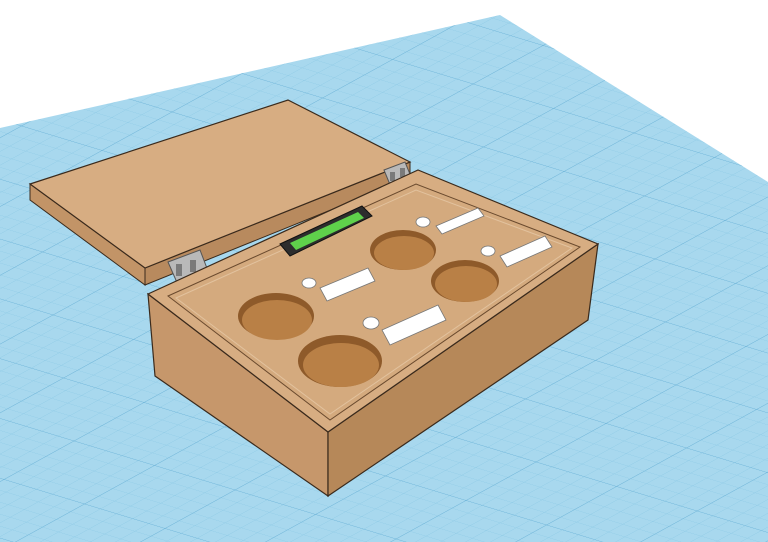  Describe the element at coordinates (403, 250) in the screenshot. I see `hole-back-left` at that location.